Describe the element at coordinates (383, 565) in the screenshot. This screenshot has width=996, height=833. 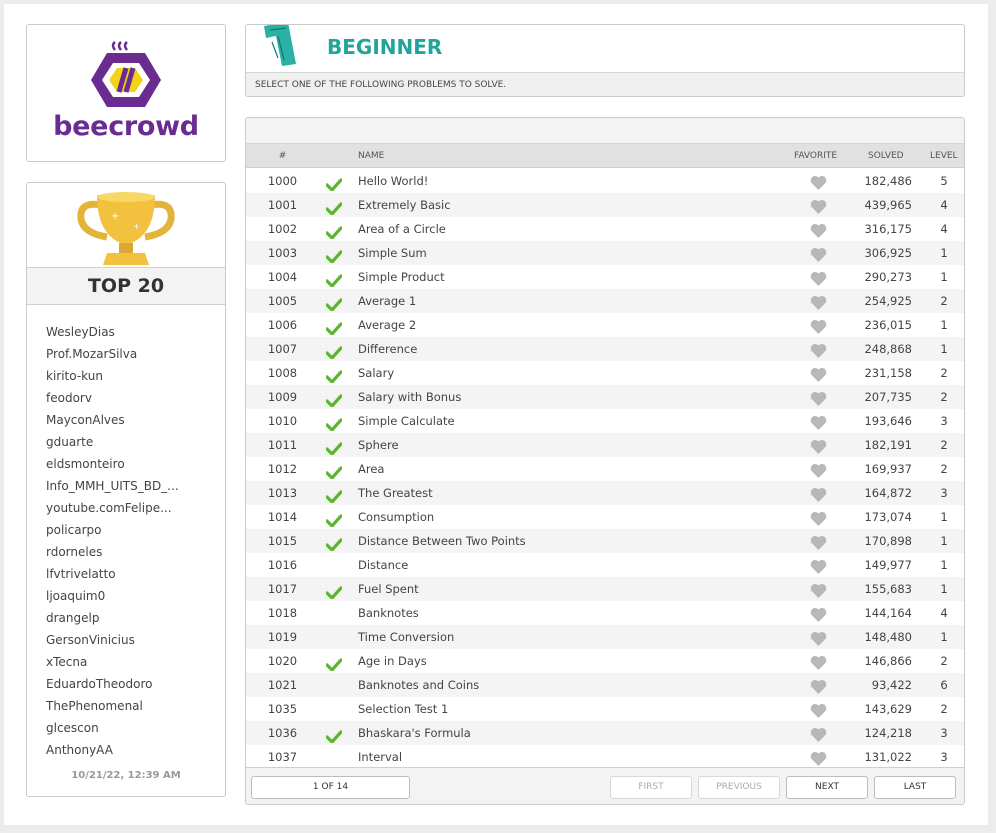
I see `problem-name: Distance` at that location.